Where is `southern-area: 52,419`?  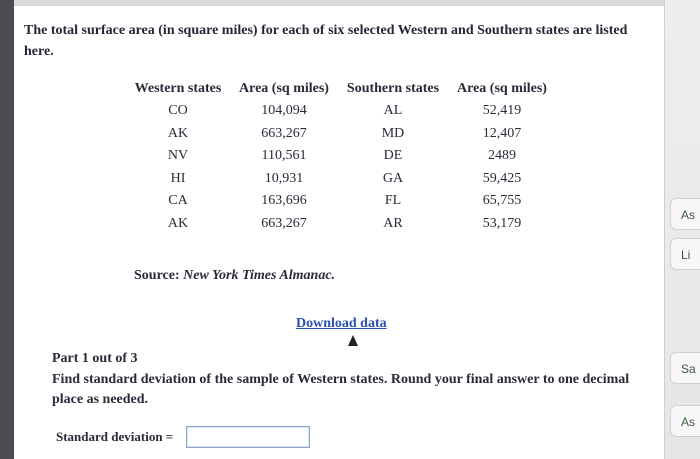 southern-area: 52,419 is located at coordinates (502, 111).